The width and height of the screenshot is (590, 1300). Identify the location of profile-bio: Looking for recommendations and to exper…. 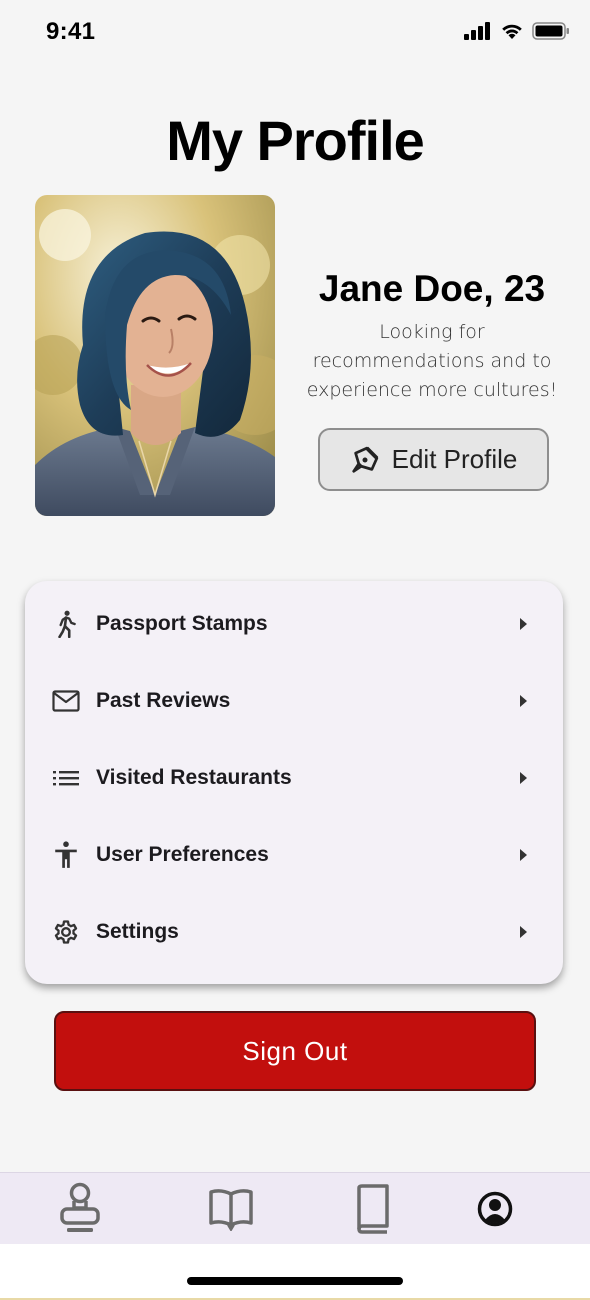
(432, 361).